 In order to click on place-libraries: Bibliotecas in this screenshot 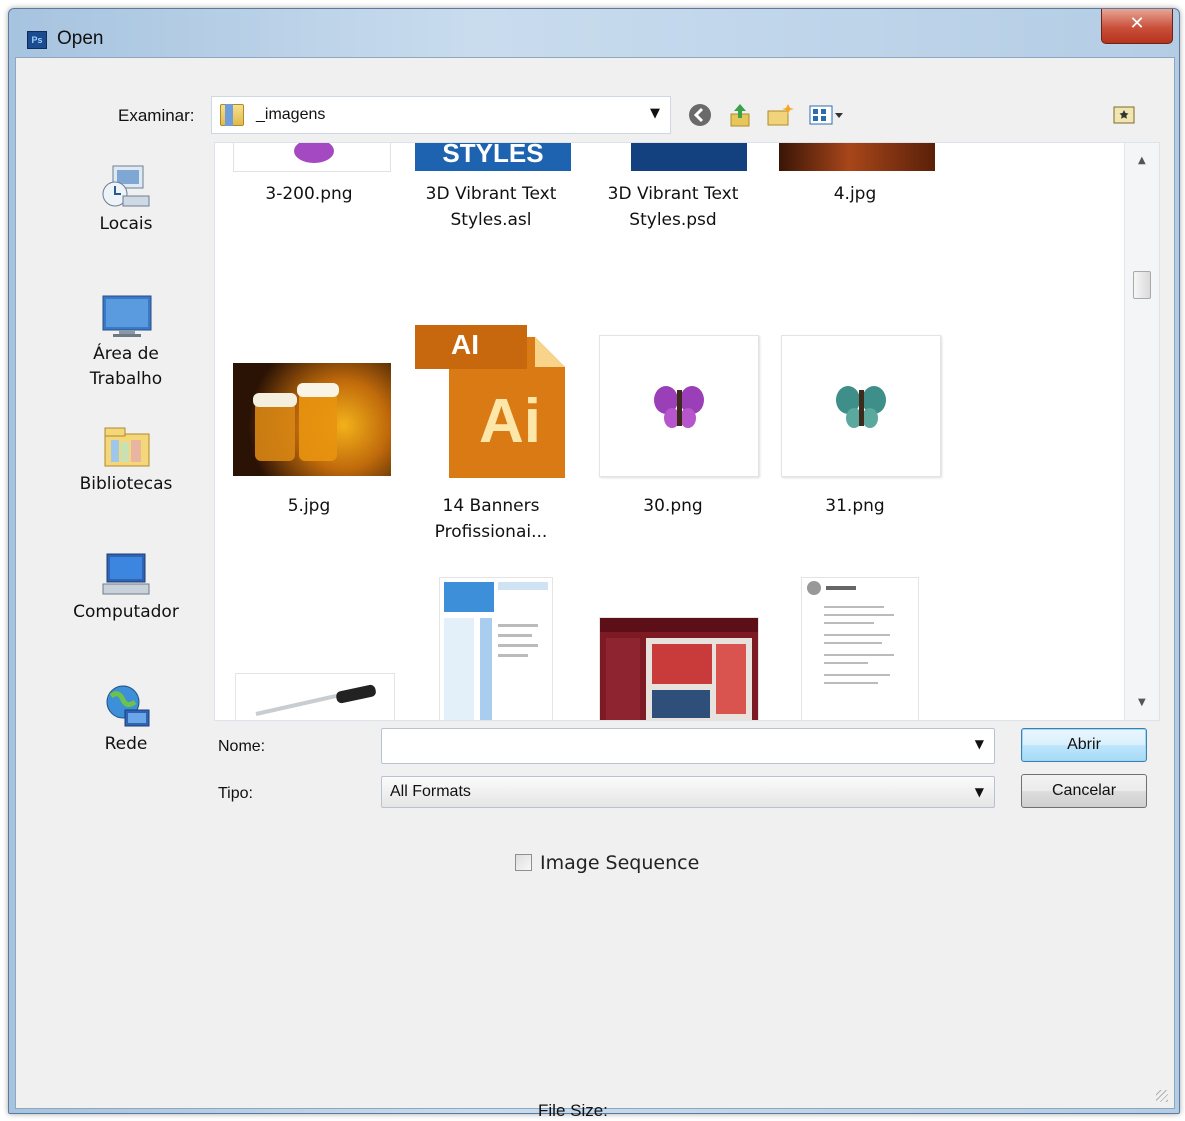, I will do `click(126, 458)`.